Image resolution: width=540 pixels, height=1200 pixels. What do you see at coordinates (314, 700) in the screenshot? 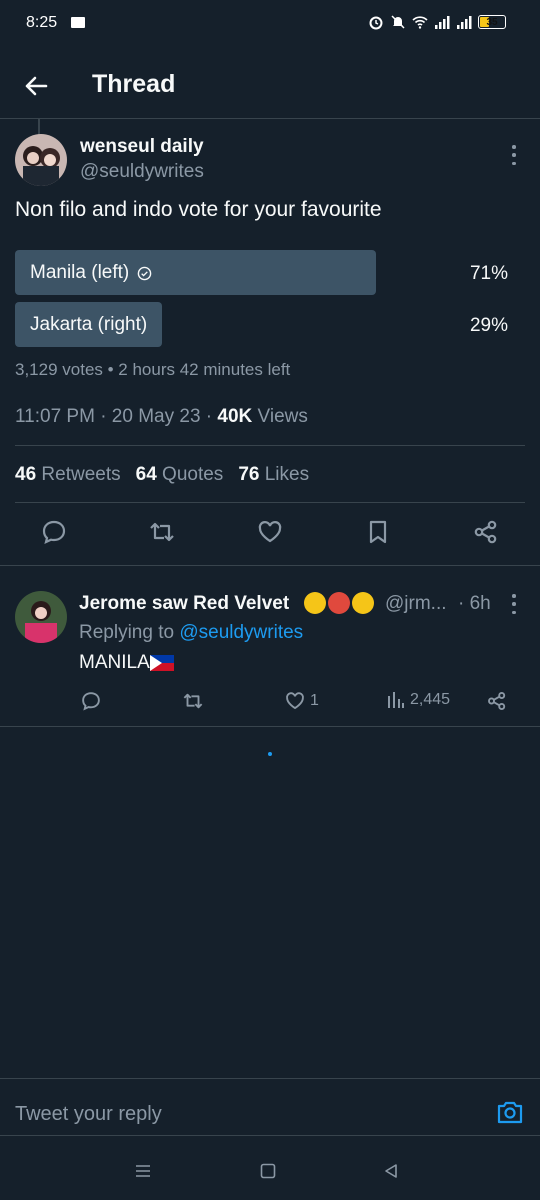
I see `reply-like-count: 1` at bounding box center [314, 700].